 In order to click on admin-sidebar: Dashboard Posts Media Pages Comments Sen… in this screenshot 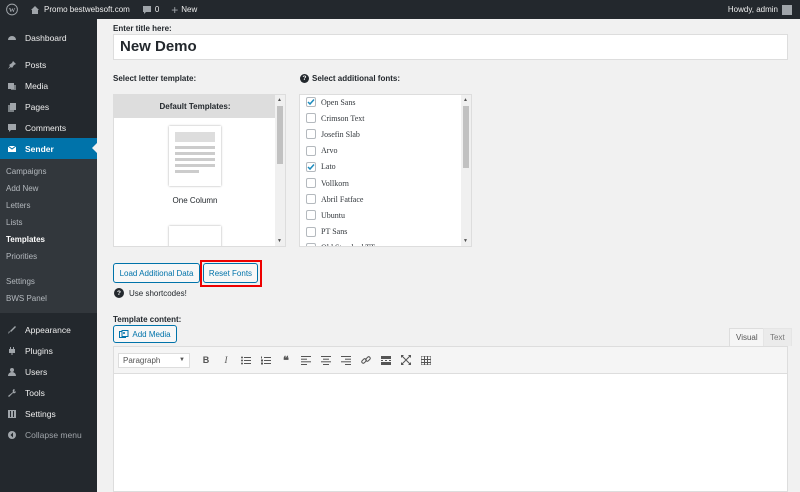, I will do `click(48, 255)`.